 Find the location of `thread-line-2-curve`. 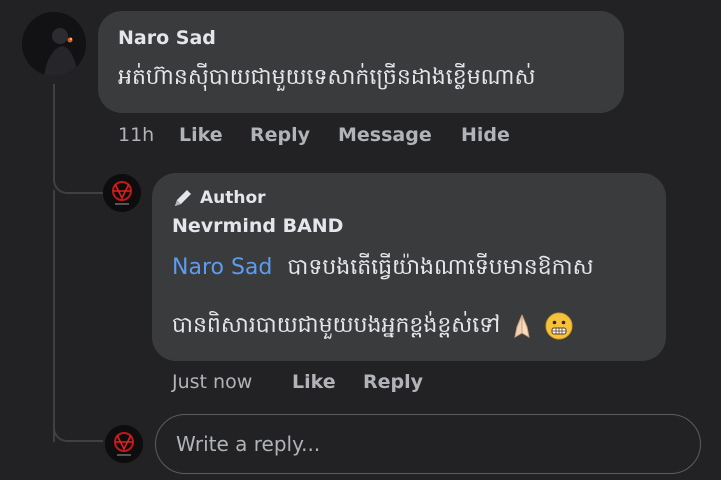

thread-line-2-curve is located at coordinates (78, 431).